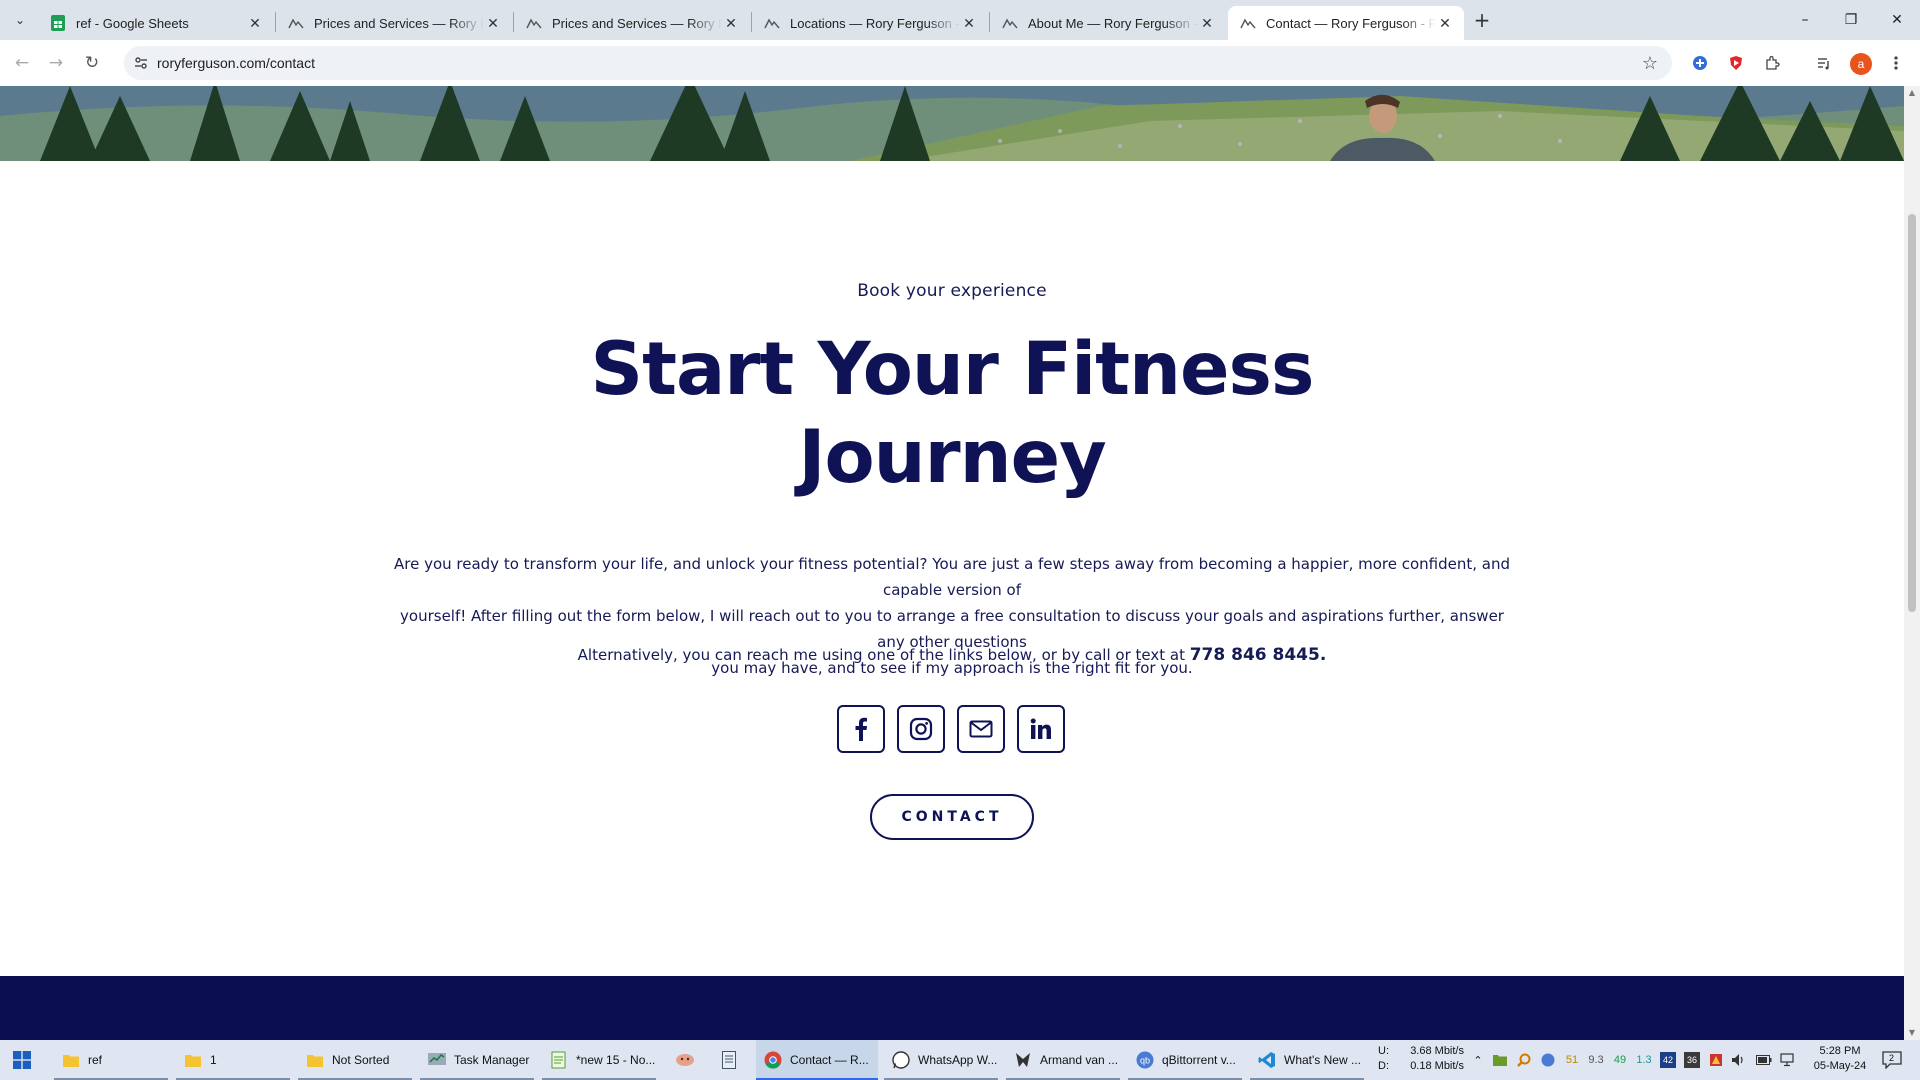 The image size is (1920, 1080). I want to click on tab-google-sheets: ref - Google Sheets ✕, so click(156, 23).